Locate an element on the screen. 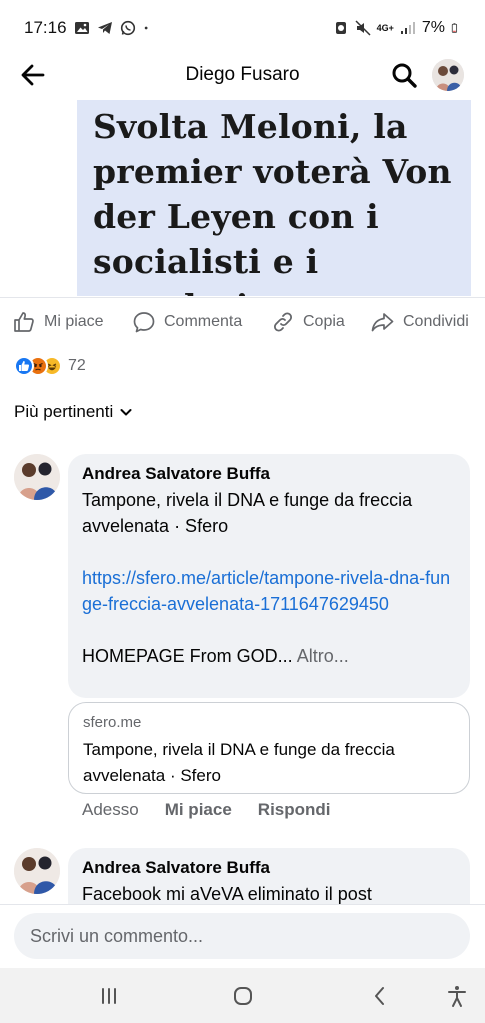 Image resolution: width=485 pixels, height=1023 pixels. search-button is located at coordinates (404, 75).